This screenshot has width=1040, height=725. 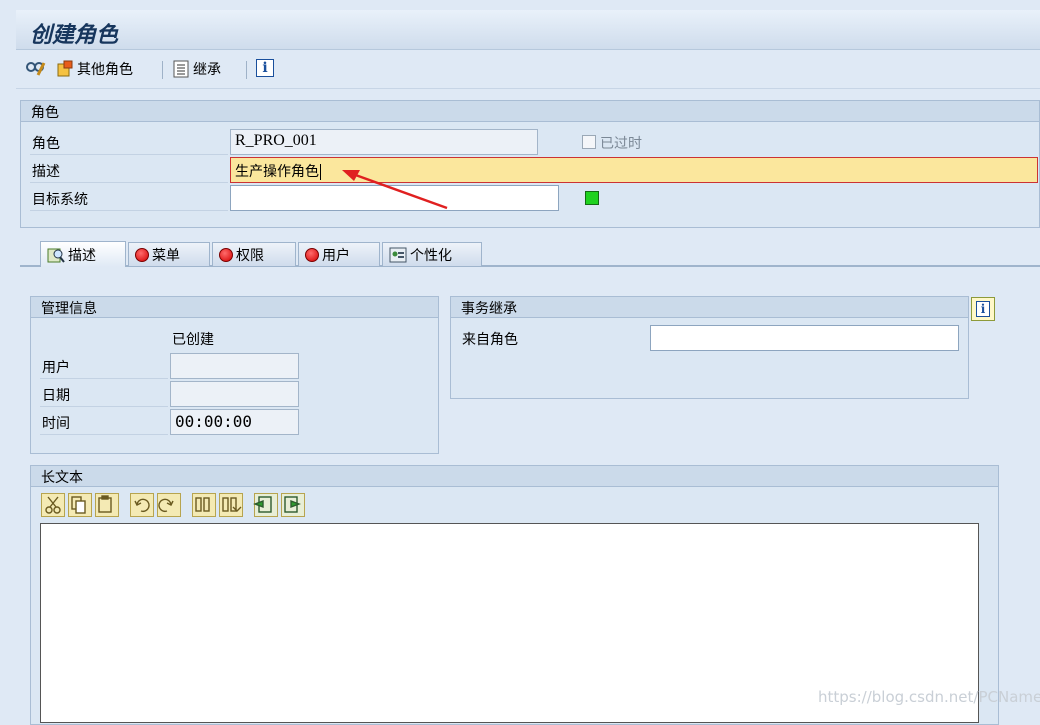 What do you see at coordinates (207, 70) in the screenshot?
I see `inherit-label: 继承` at bounding box center [207, 70].